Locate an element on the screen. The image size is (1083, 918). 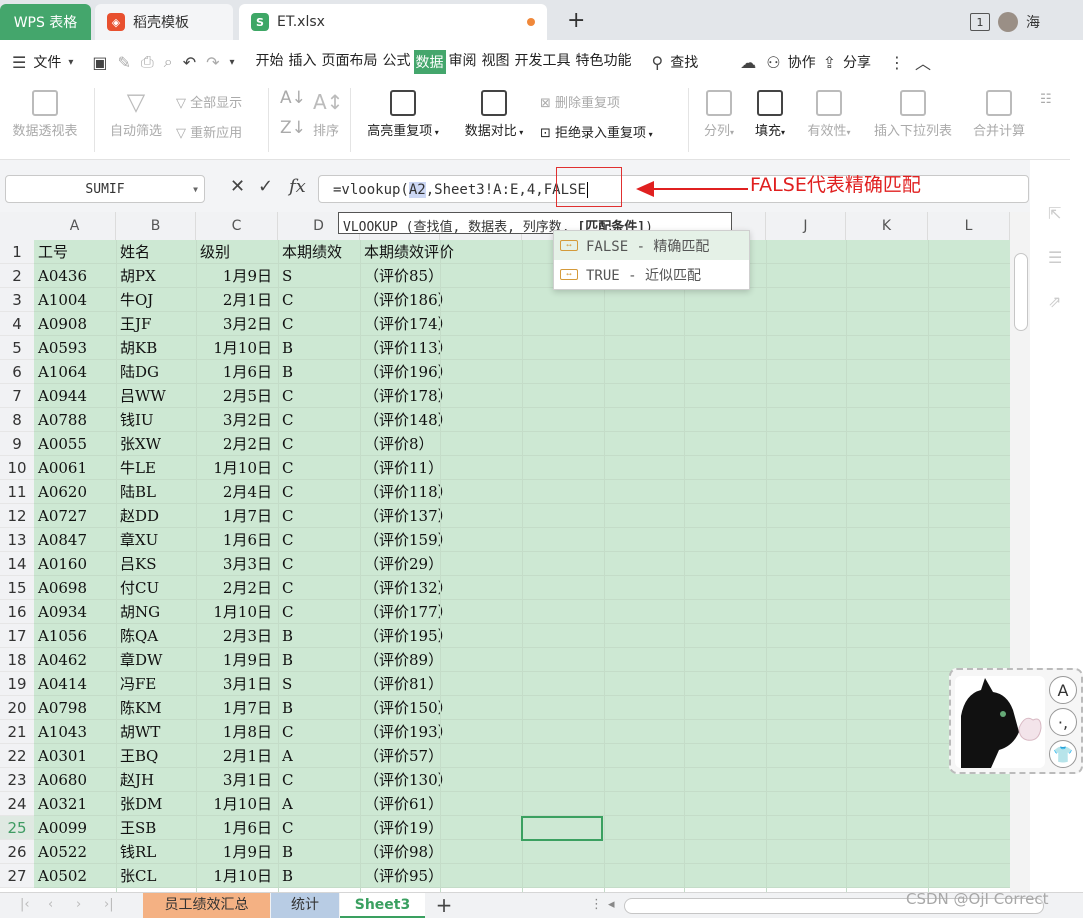
punctuation-icon: ·, is located at coordinates (1063, 722).